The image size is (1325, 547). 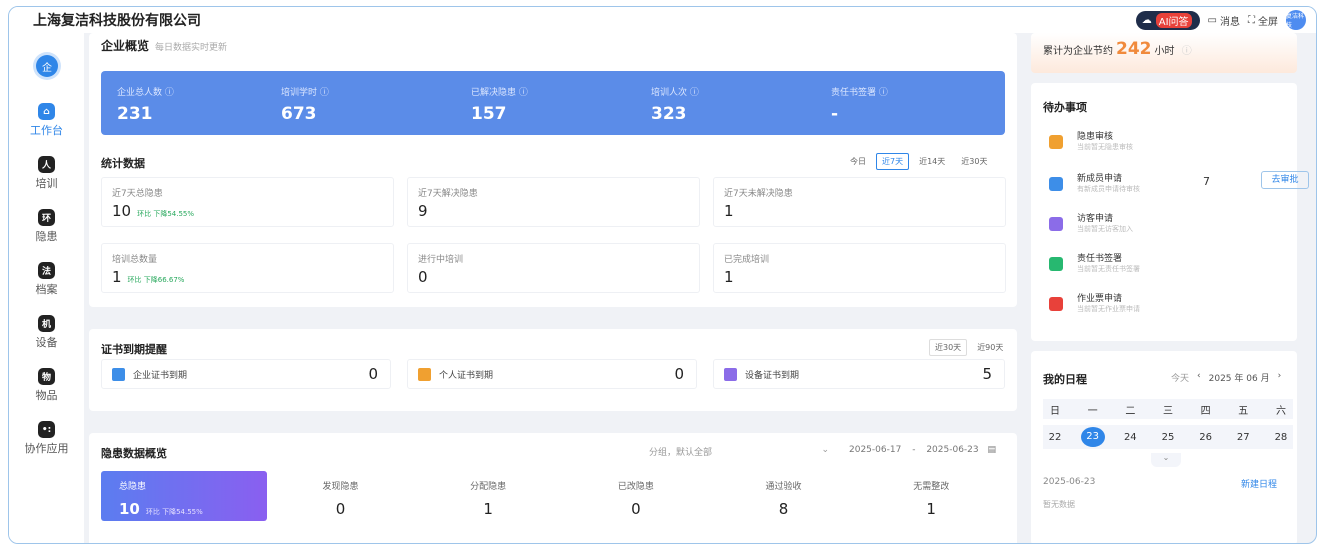 What do you see at coordinates (246, 374) in the screenshot?
I see `cert-enterprise: 企业证书到期 0` at bounding box center [246, 374].